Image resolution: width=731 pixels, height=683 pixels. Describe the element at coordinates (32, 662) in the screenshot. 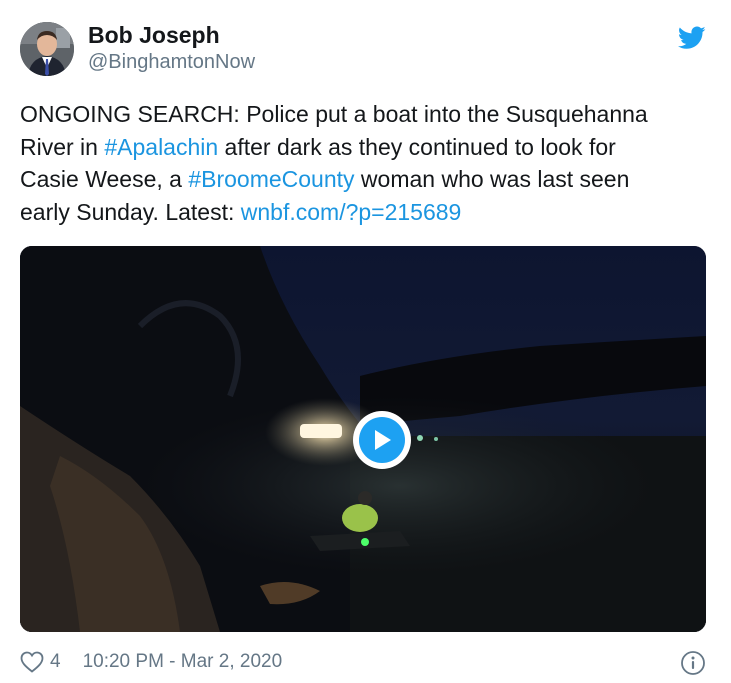

I see `heart-icon` at that location.